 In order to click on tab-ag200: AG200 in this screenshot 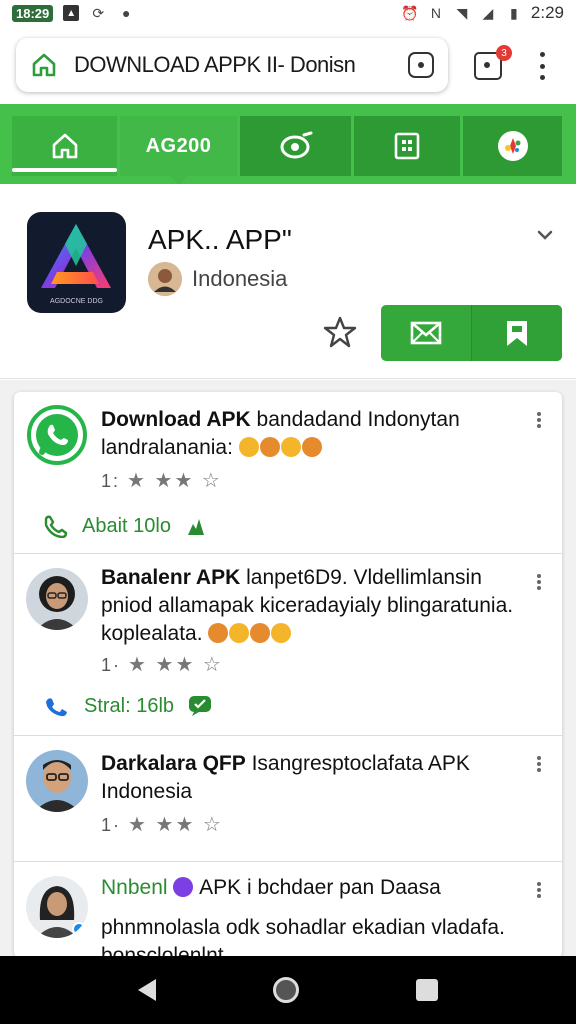, I will do `click(178, 150)`.